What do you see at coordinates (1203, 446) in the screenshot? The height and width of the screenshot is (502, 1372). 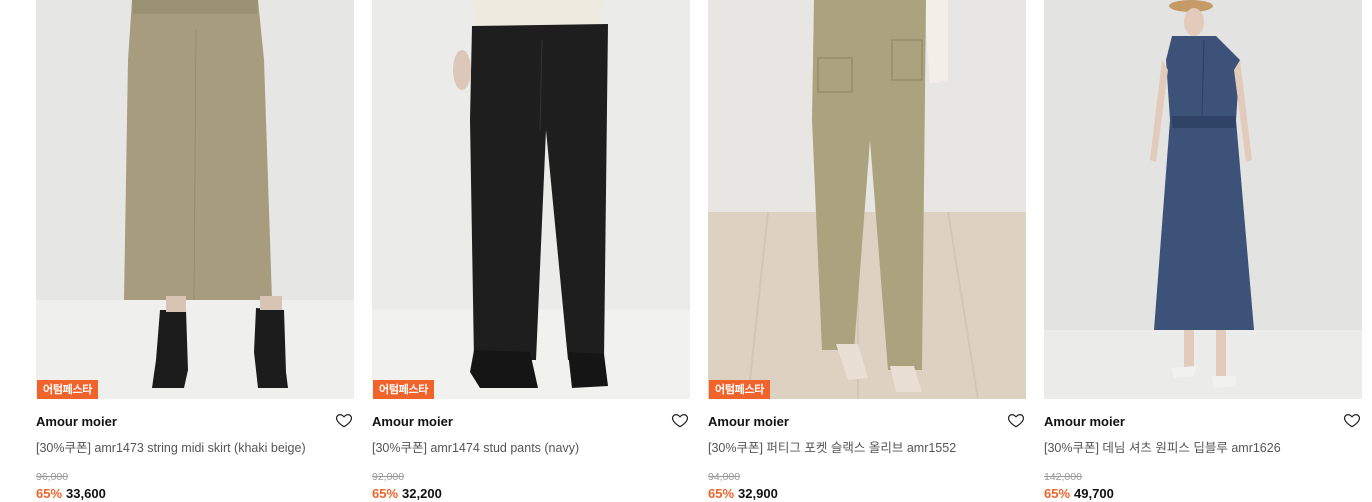 I see `product-title: [30%쿠폰] 데님 셔츠 원피스 딥블루 amr1626` at bounding box center [1203, 446].